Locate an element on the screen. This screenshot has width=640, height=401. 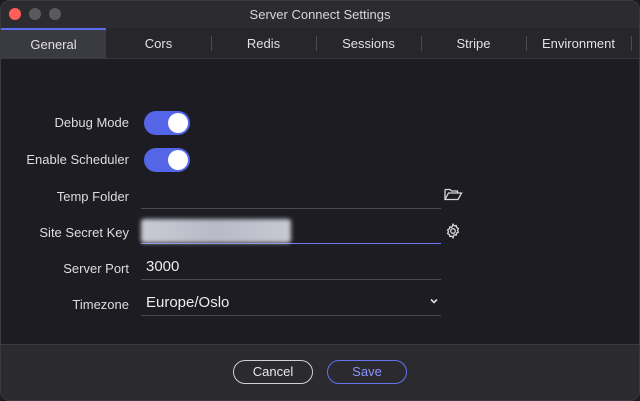
dialog-footer: Cancel Save is located at coordinates (320, 372).